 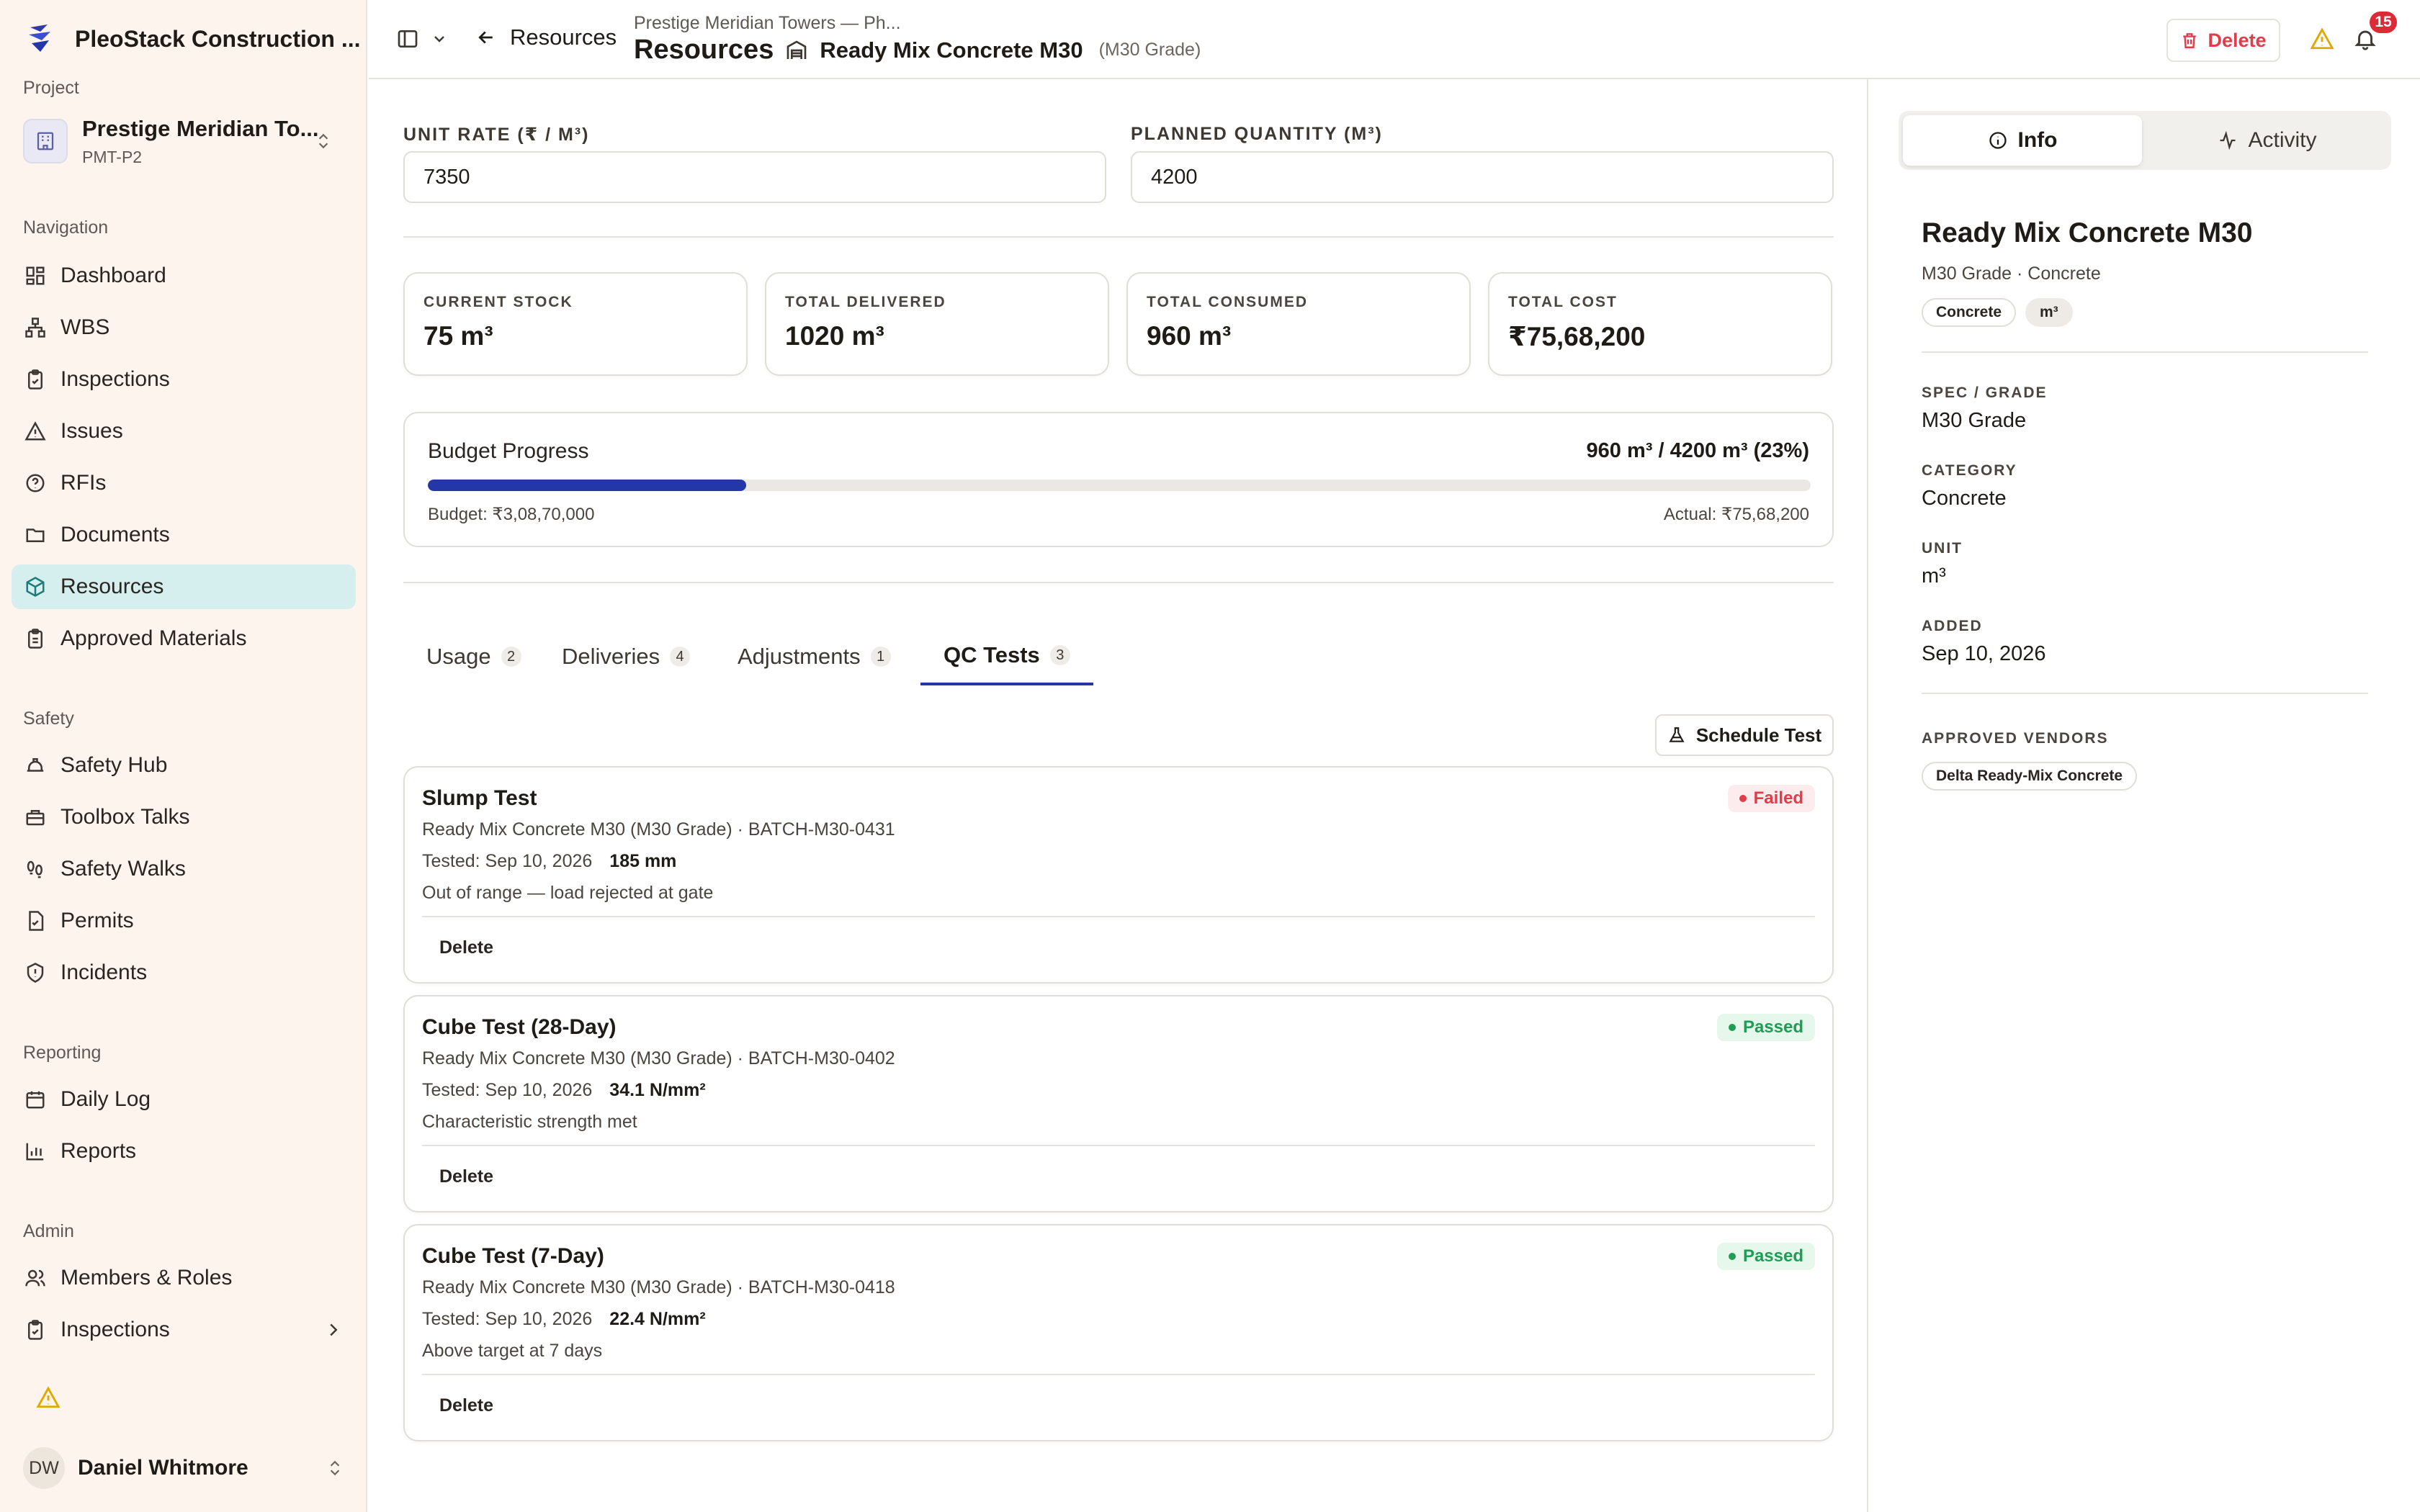 What do you see at coordinates (183, 1468) in the screenshot?
I see `user-menu: DW Daniel Whitmore` at bounding box center [183, 1468].